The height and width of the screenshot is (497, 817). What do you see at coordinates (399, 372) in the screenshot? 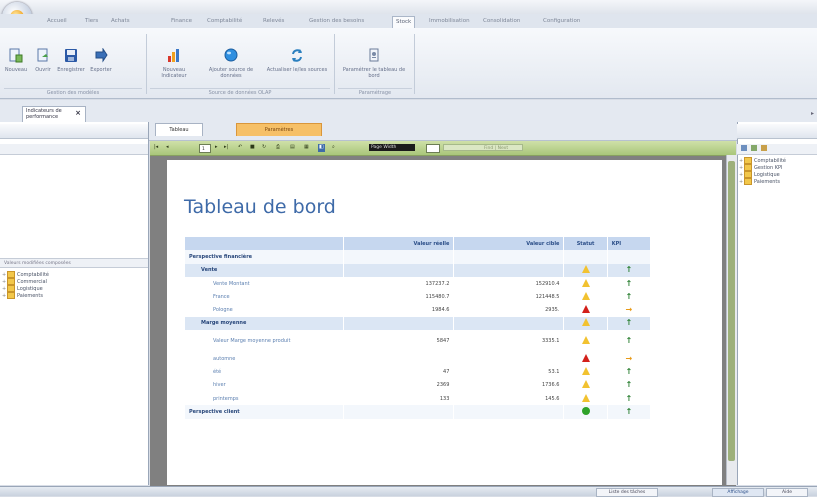
I see `actual-value: 47` at bounding box center [399, 372].